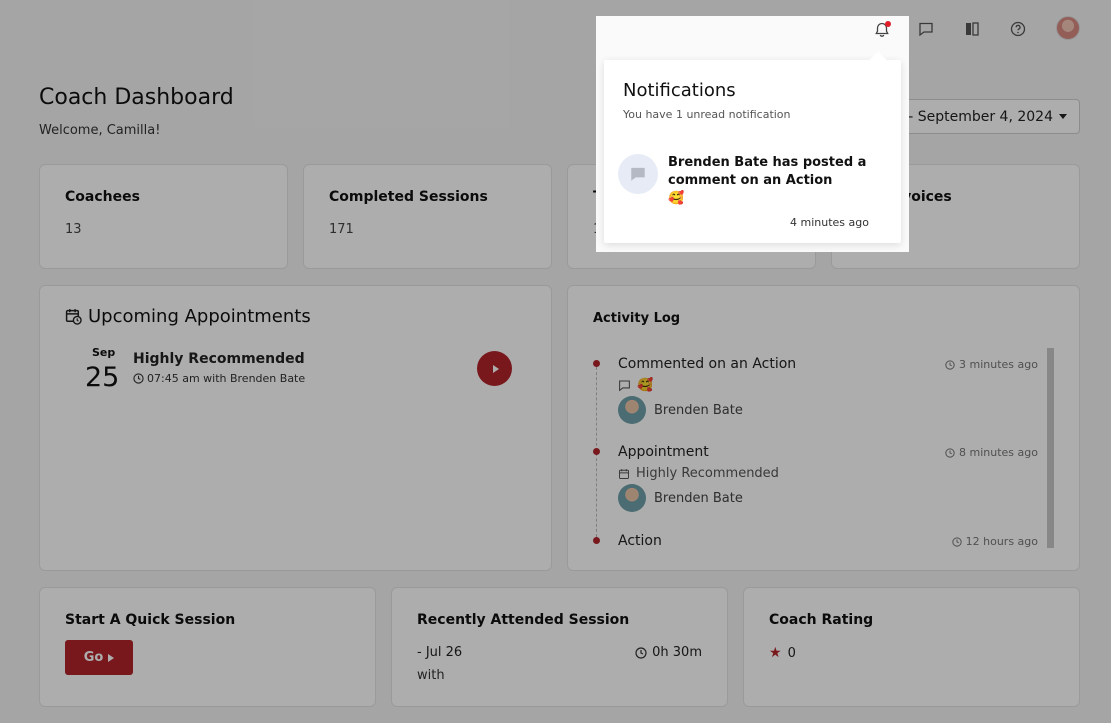 This screenshot has height=723, width=1111. I want to click on unread-badge, so click(888, 24).